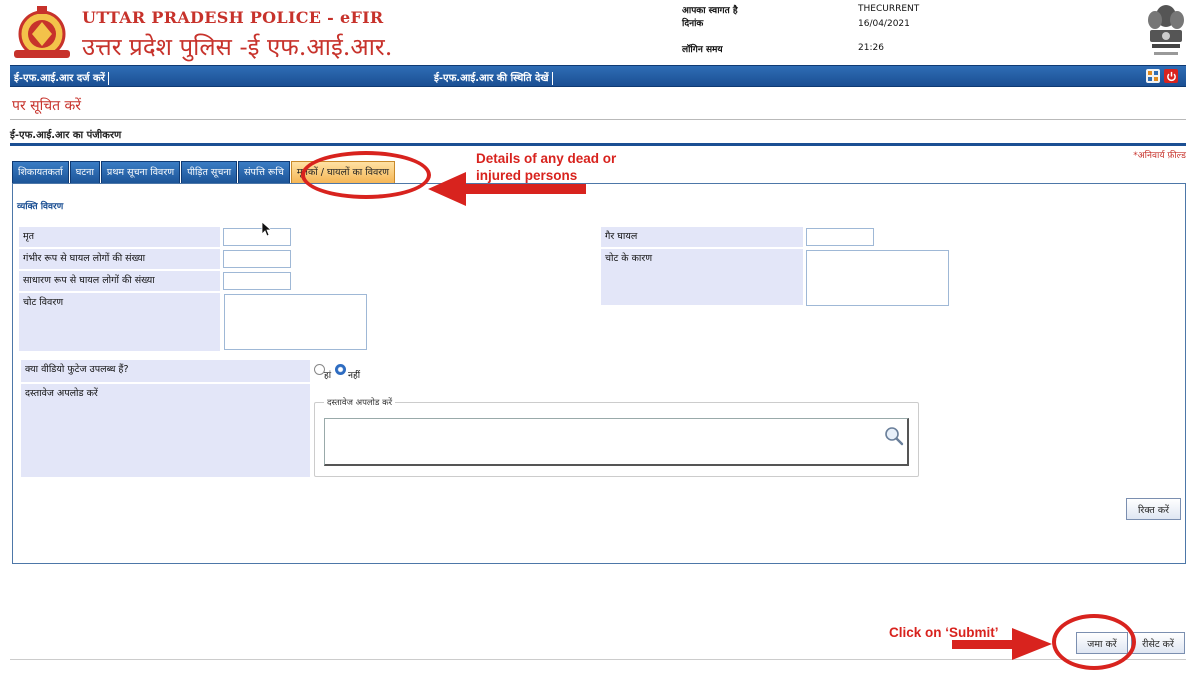 The image size is (1200, 675). What do you see at coordinates (42, 32) in the screenshot?
I see `up-police-logo-icon` at bounding box center [42, 32].